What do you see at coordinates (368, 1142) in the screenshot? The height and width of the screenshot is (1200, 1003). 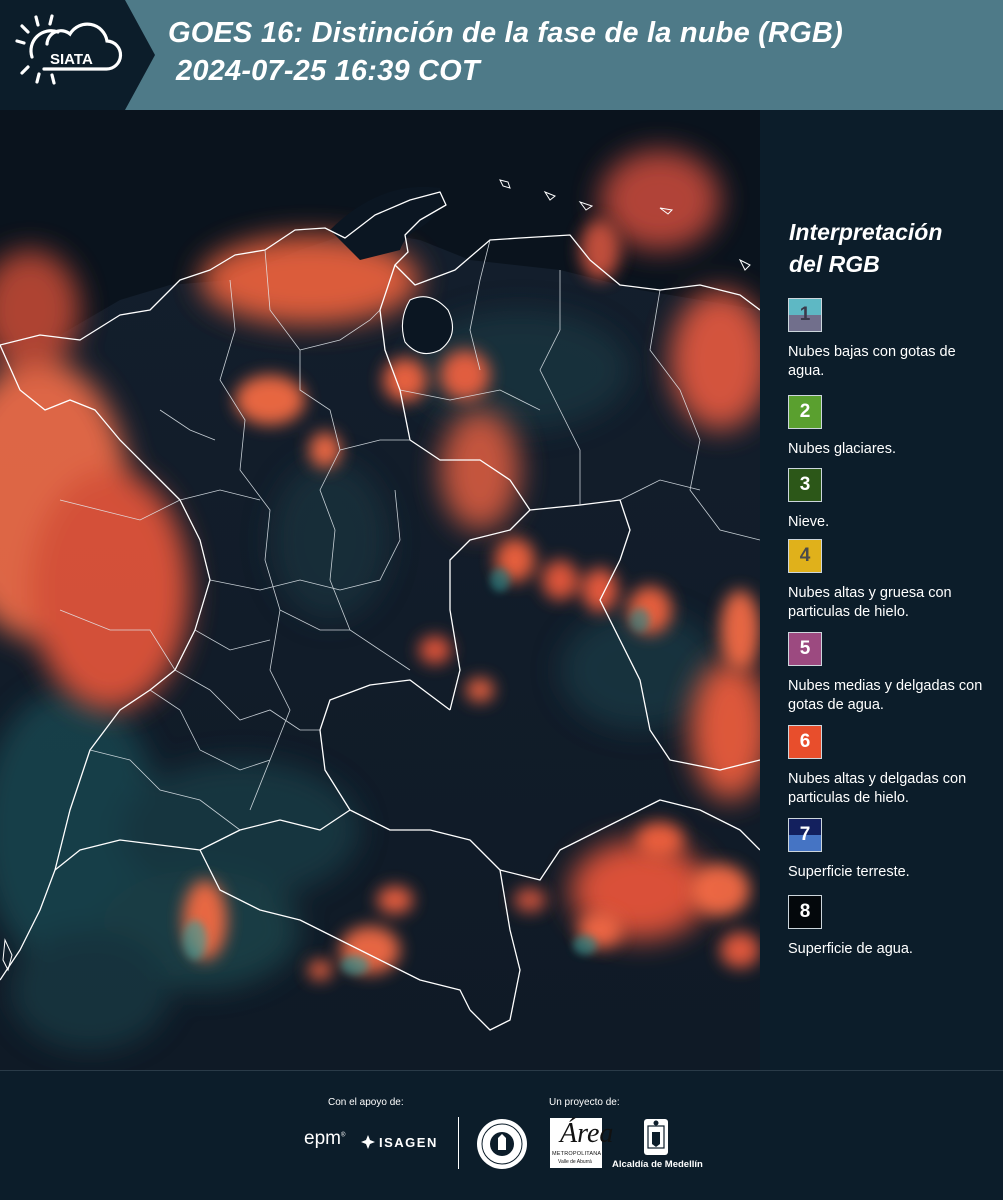 I see `isagen-star-icon` at bounding box center [368, 1142].